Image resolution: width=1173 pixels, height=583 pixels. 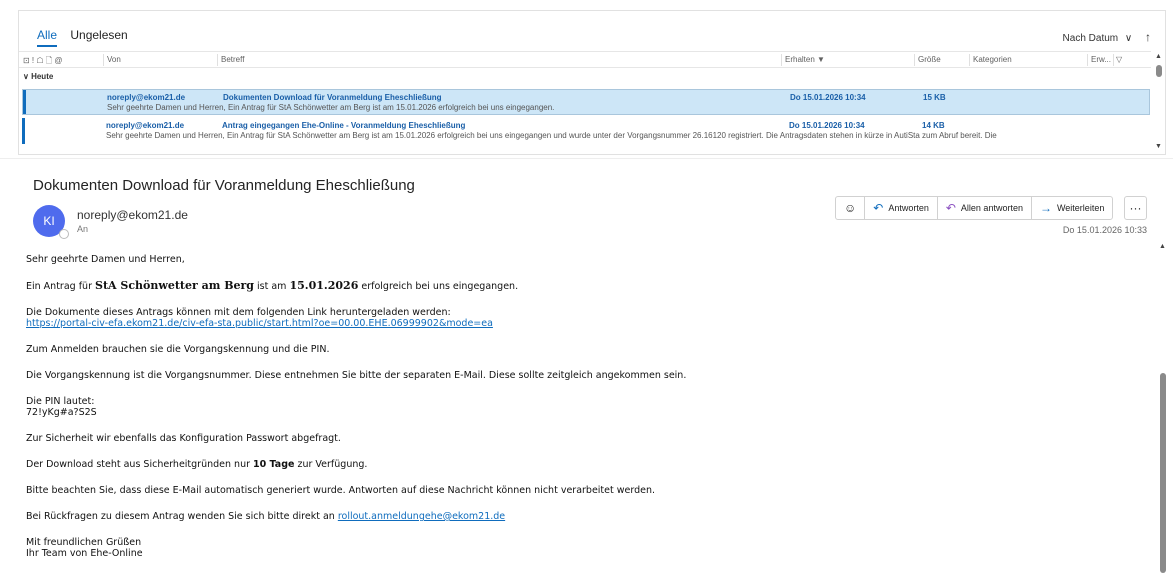 I want to click on pin-value: 72!yKg#a?S2S, so click(x=61, y=412).